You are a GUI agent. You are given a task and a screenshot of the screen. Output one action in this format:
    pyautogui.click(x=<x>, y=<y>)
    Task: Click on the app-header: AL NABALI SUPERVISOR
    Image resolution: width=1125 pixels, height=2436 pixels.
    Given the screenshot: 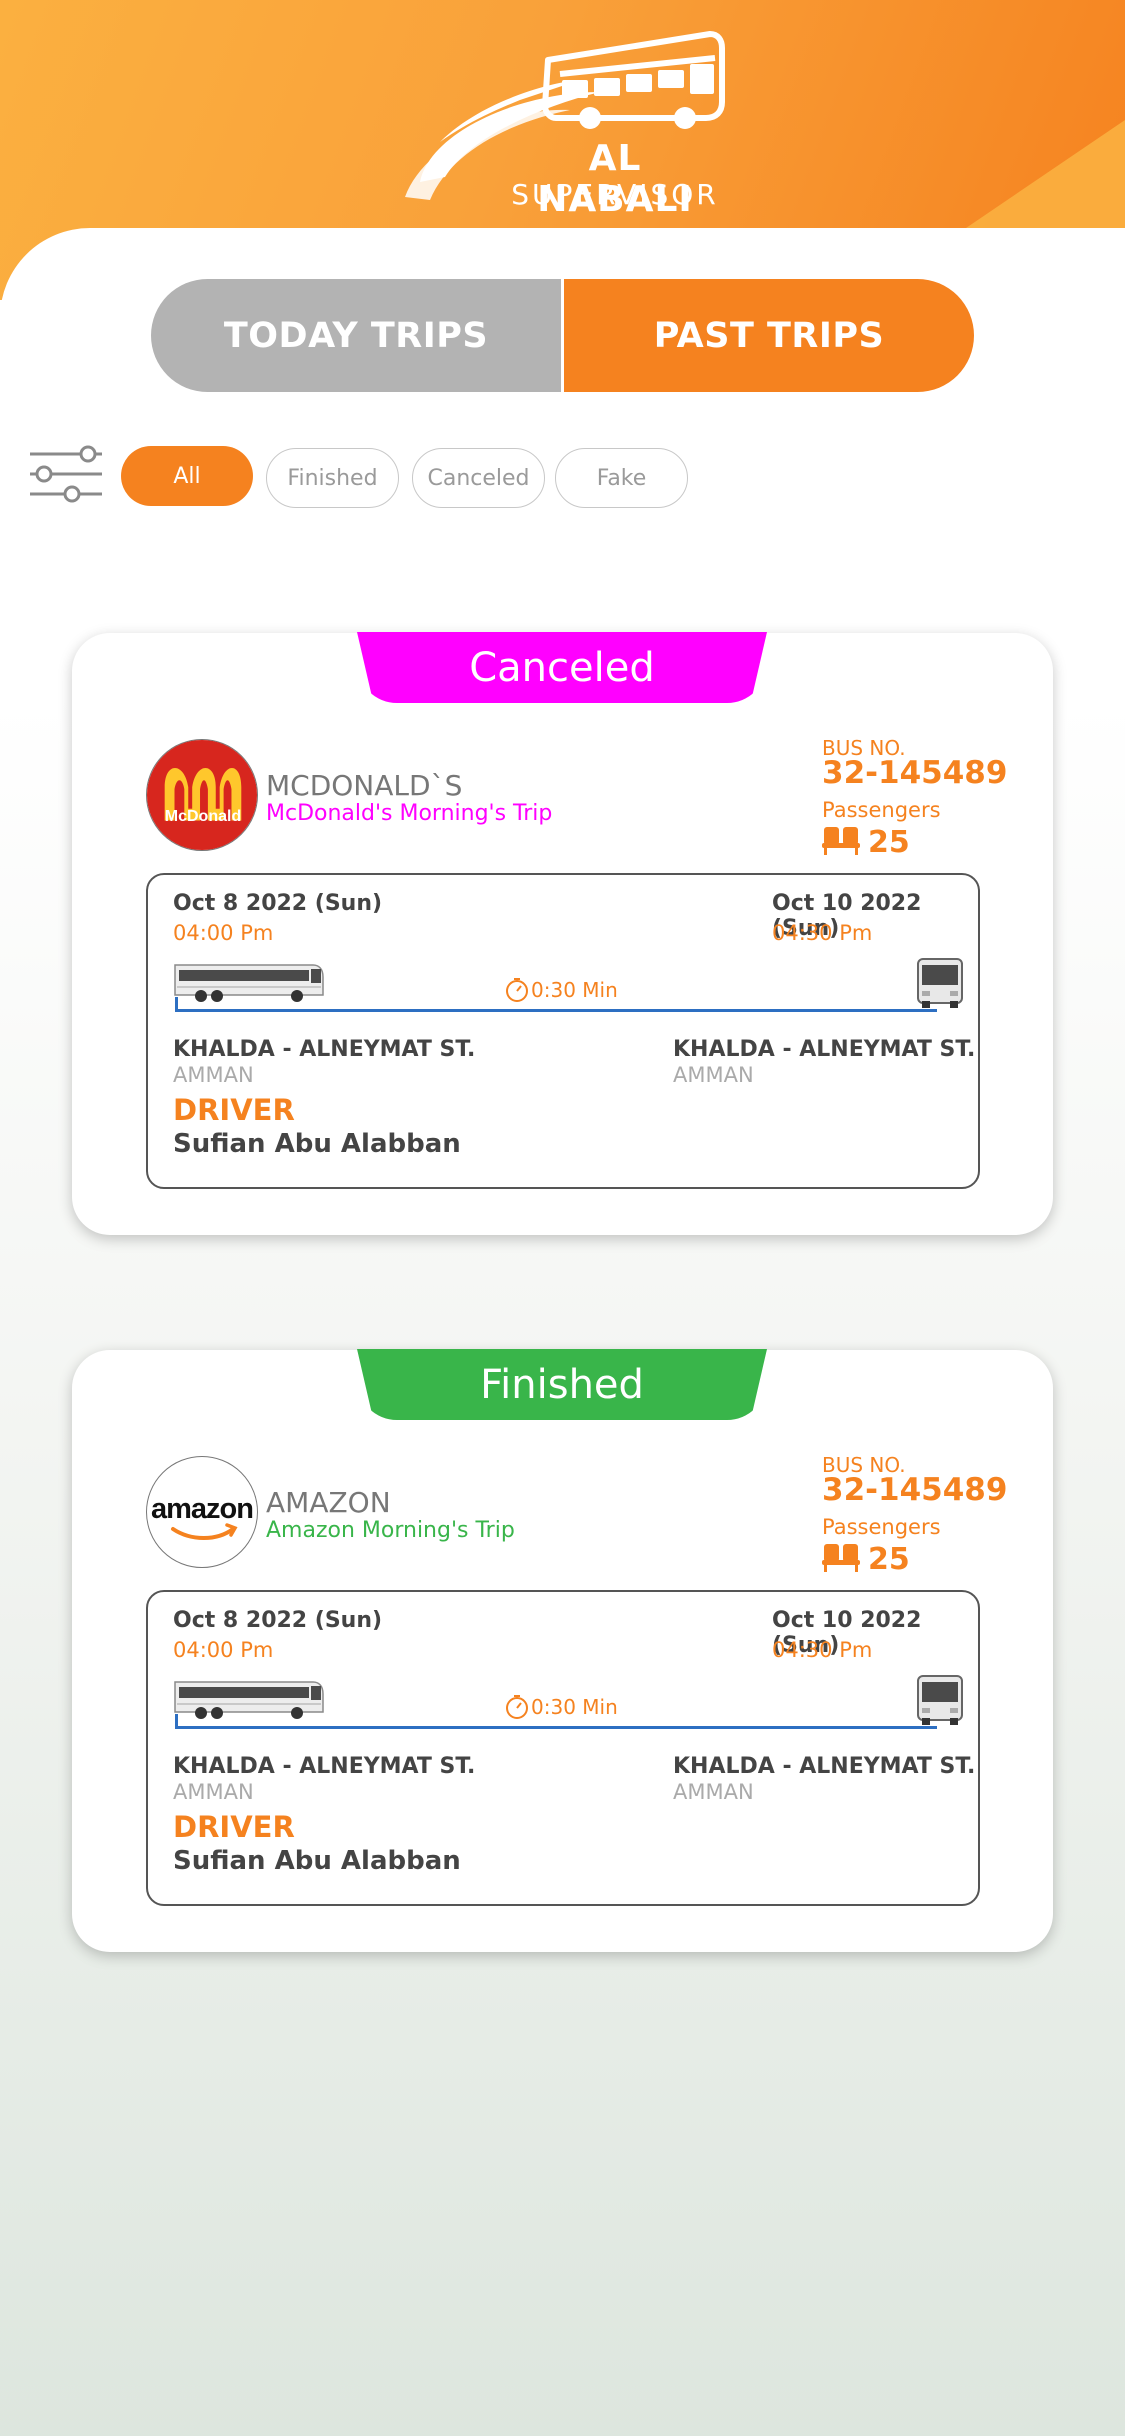 What is the action you would take?
    pyautogui.click(x=562, y=150)
    